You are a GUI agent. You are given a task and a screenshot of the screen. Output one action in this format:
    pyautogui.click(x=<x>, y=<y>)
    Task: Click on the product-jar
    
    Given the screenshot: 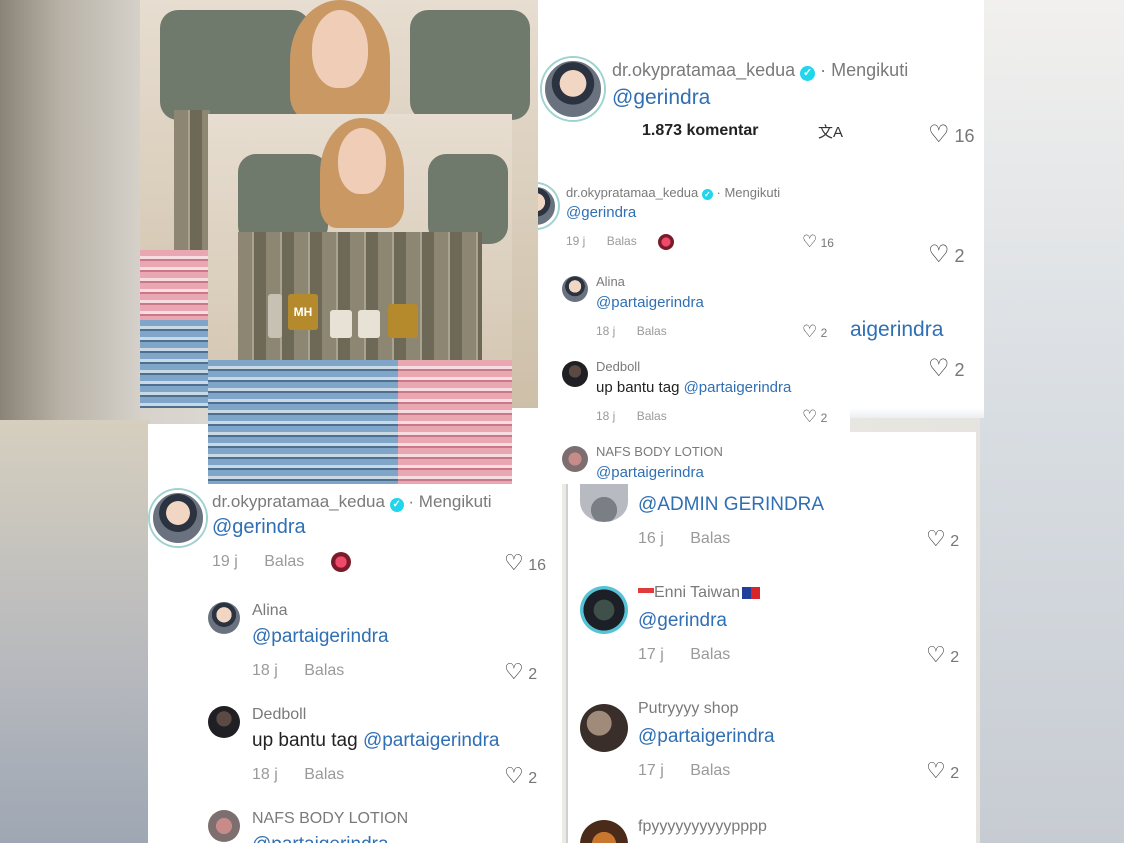 What is the action you would take?
    pyautogui.click(x=341, y=324)
    